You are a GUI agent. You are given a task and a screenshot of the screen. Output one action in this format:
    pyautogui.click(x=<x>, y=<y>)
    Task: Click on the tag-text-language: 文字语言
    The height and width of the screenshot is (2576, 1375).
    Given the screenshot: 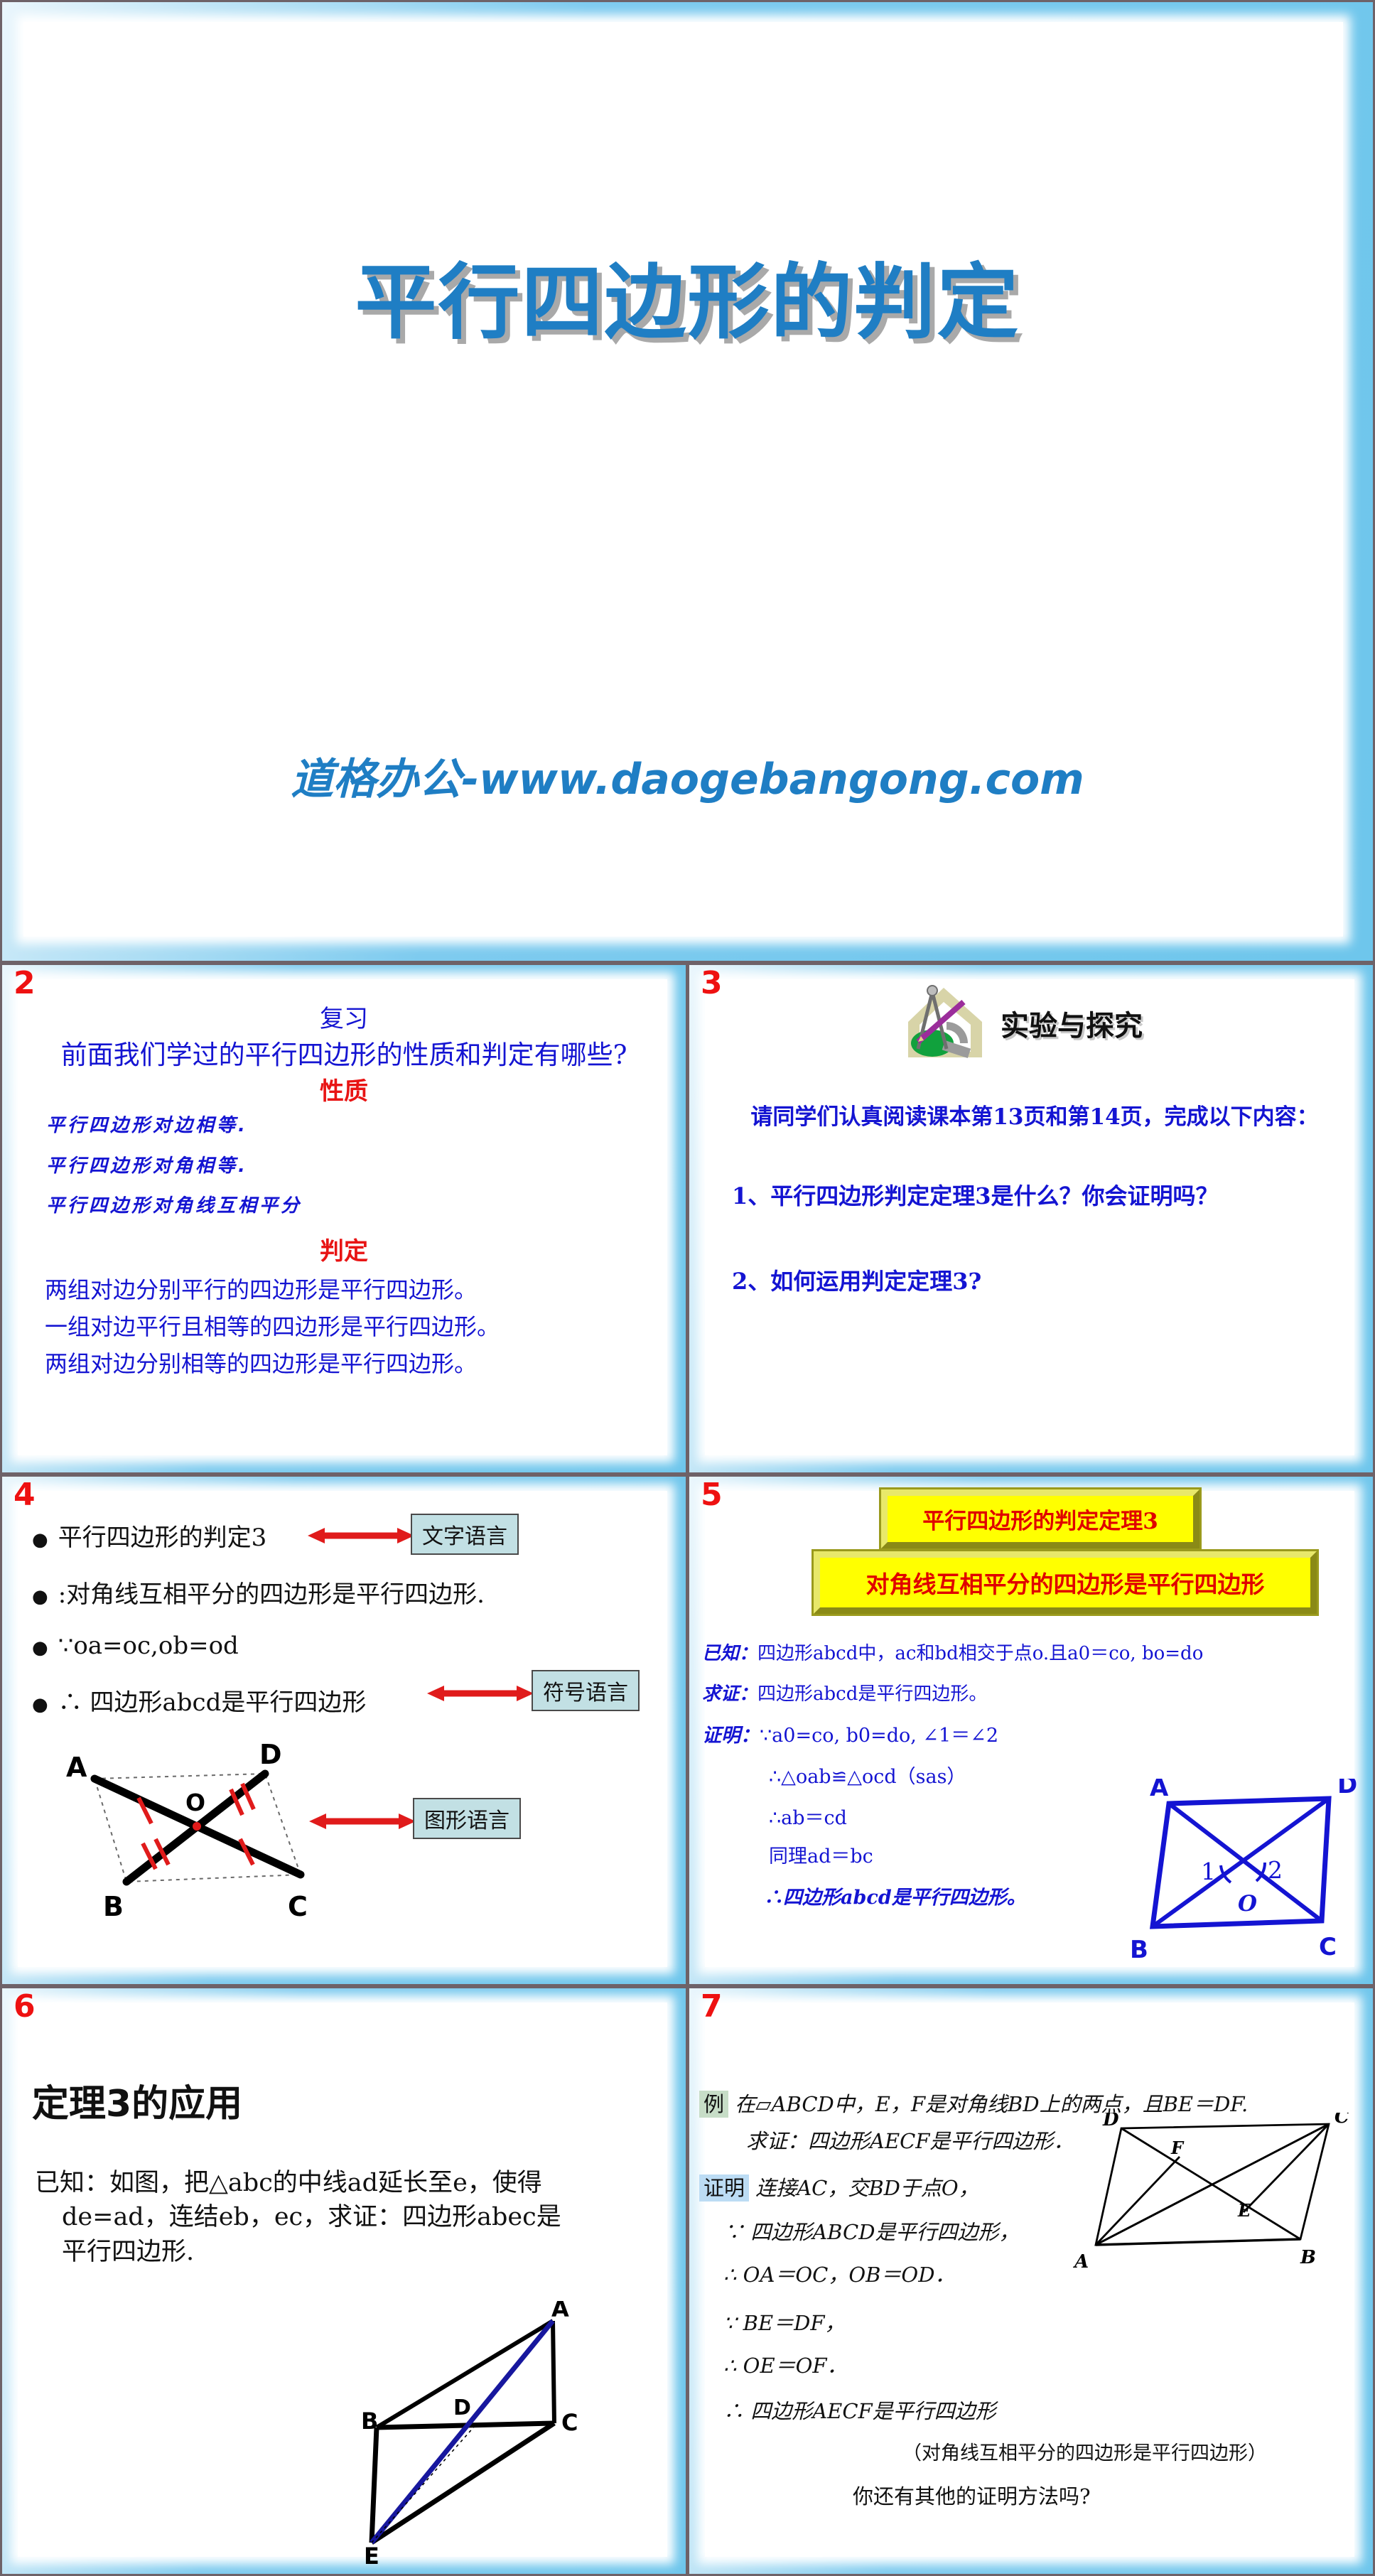 What is the action you would take?
    pyautogui.click(x=465, y=1534)
    